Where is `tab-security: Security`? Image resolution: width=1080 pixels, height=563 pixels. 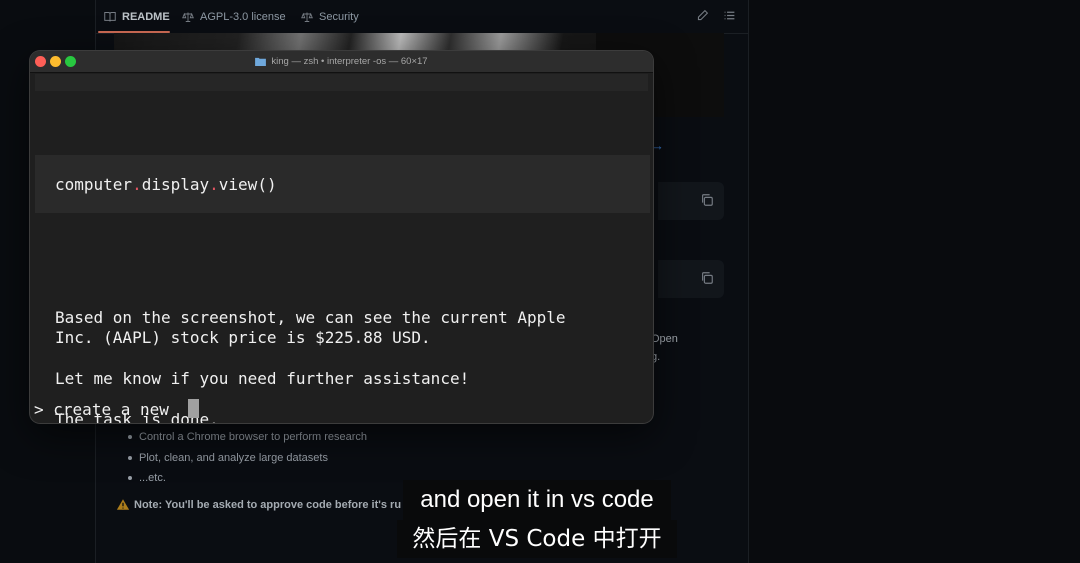
tab-security: Security is located at coordinates (330, 17).